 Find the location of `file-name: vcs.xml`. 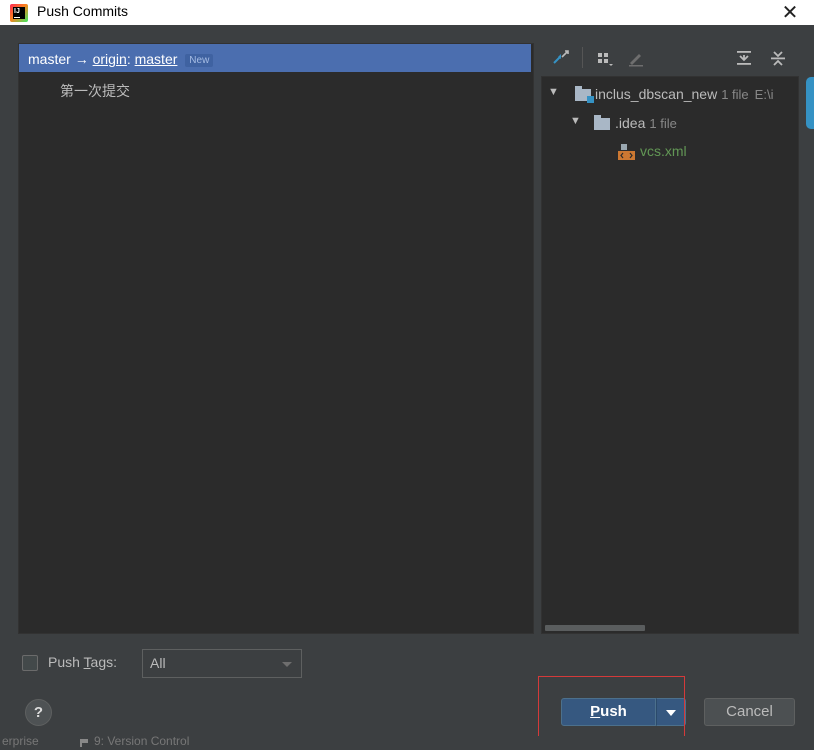

file-name: vcs.xml is located at coordinates (663, 151).